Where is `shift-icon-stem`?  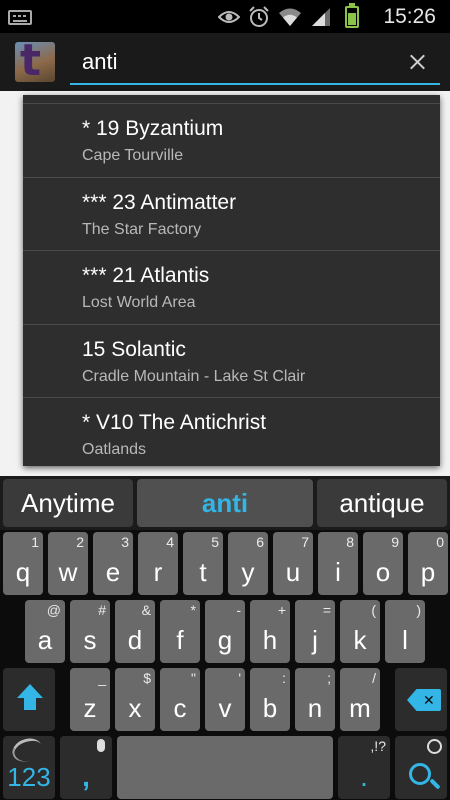
shift-icon-stem is located at coordinates (30, 704).